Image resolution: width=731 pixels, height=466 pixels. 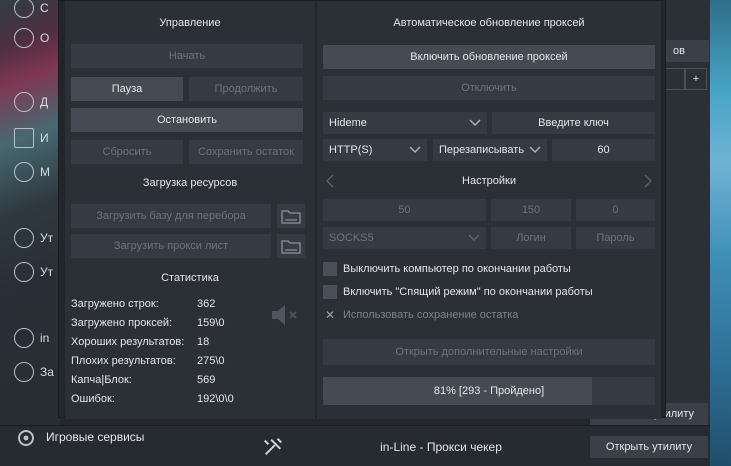 What do you see at coordinates (696, 79) in the screenshot?
I see `plus-button: +` at bounding box center [696, 79].